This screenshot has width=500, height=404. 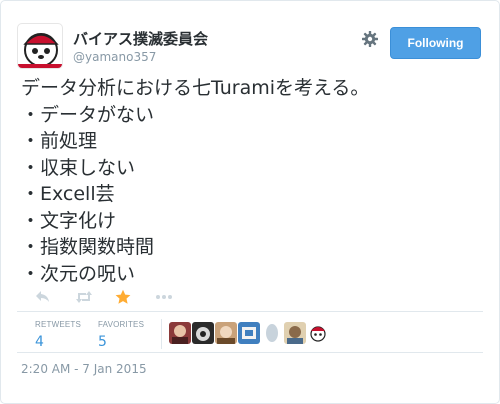 I want to click on retweet-stat: RETWEETS 4, so click(x=58, y=335).